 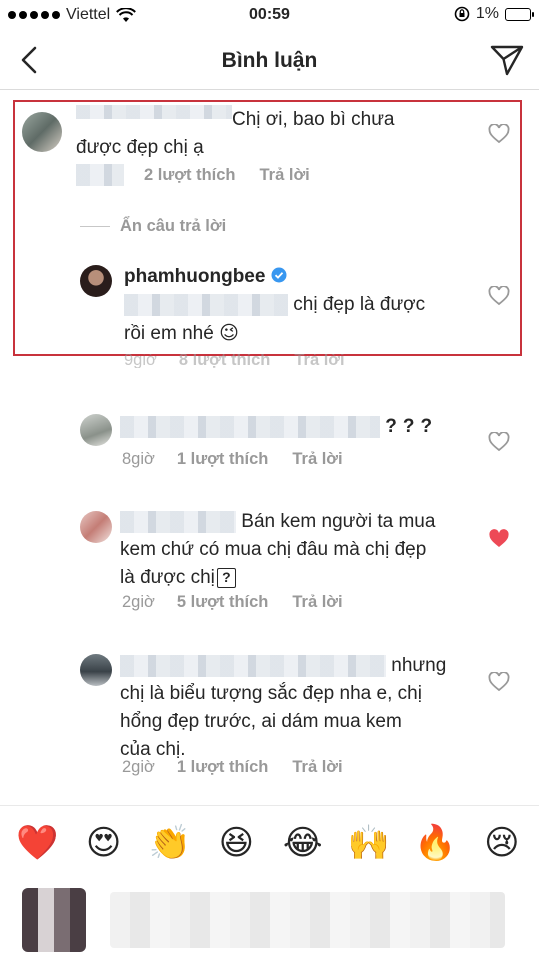 What do you see at coordinates (279, 275) in the screenshot?
I see `verified-badge-icon` at bounding box center [279, 275].